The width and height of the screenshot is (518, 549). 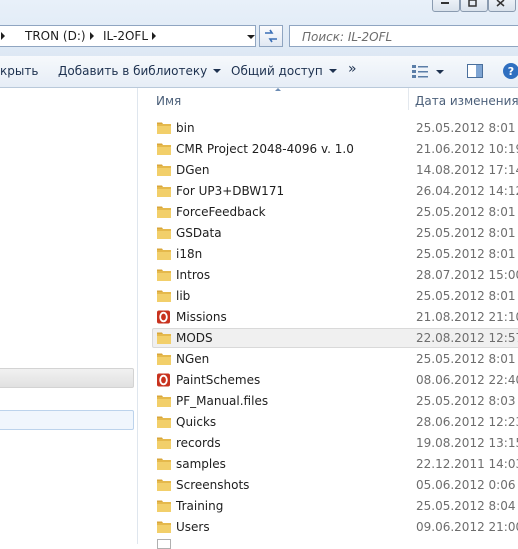 What do you see at coordinates (334, 464) in the screenshot?
I see `file-row: samples 22.12.2011 14:03` at bounding box center [334, 464].